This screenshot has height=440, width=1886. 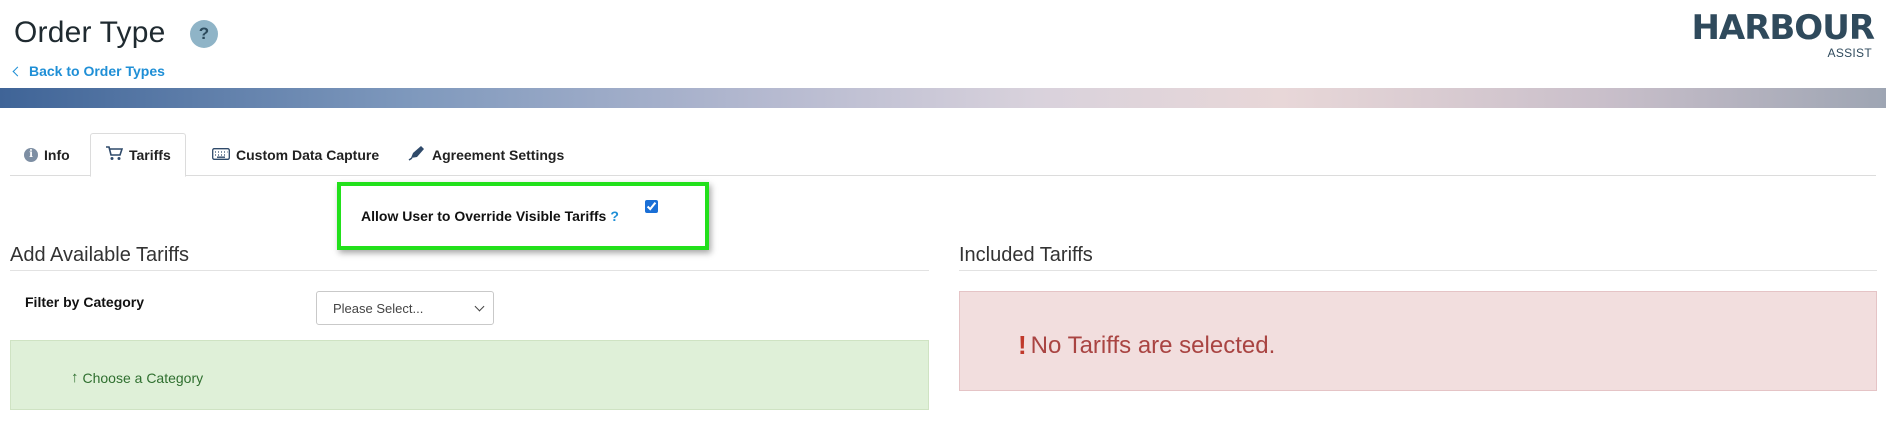 I want to click on help-icon: ?, so click(x=204, y=34).